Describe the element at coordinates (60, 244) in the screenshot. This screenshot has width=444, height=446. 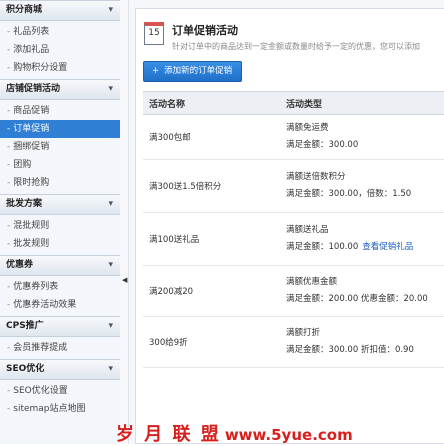
I see `sidebar-item: - 批发规则` at that location.